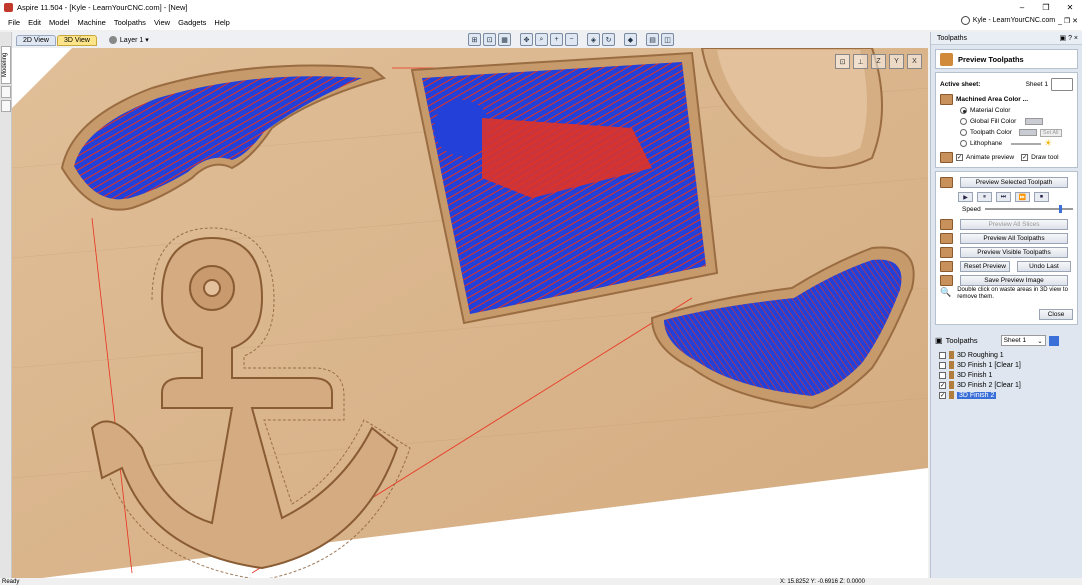 The width and height of the screenshot is (1082, 585). What do you see at coordinates (1034, 121) in the screenshot?
I see `global-fill-swatch` at bounding box center [1034, 121].